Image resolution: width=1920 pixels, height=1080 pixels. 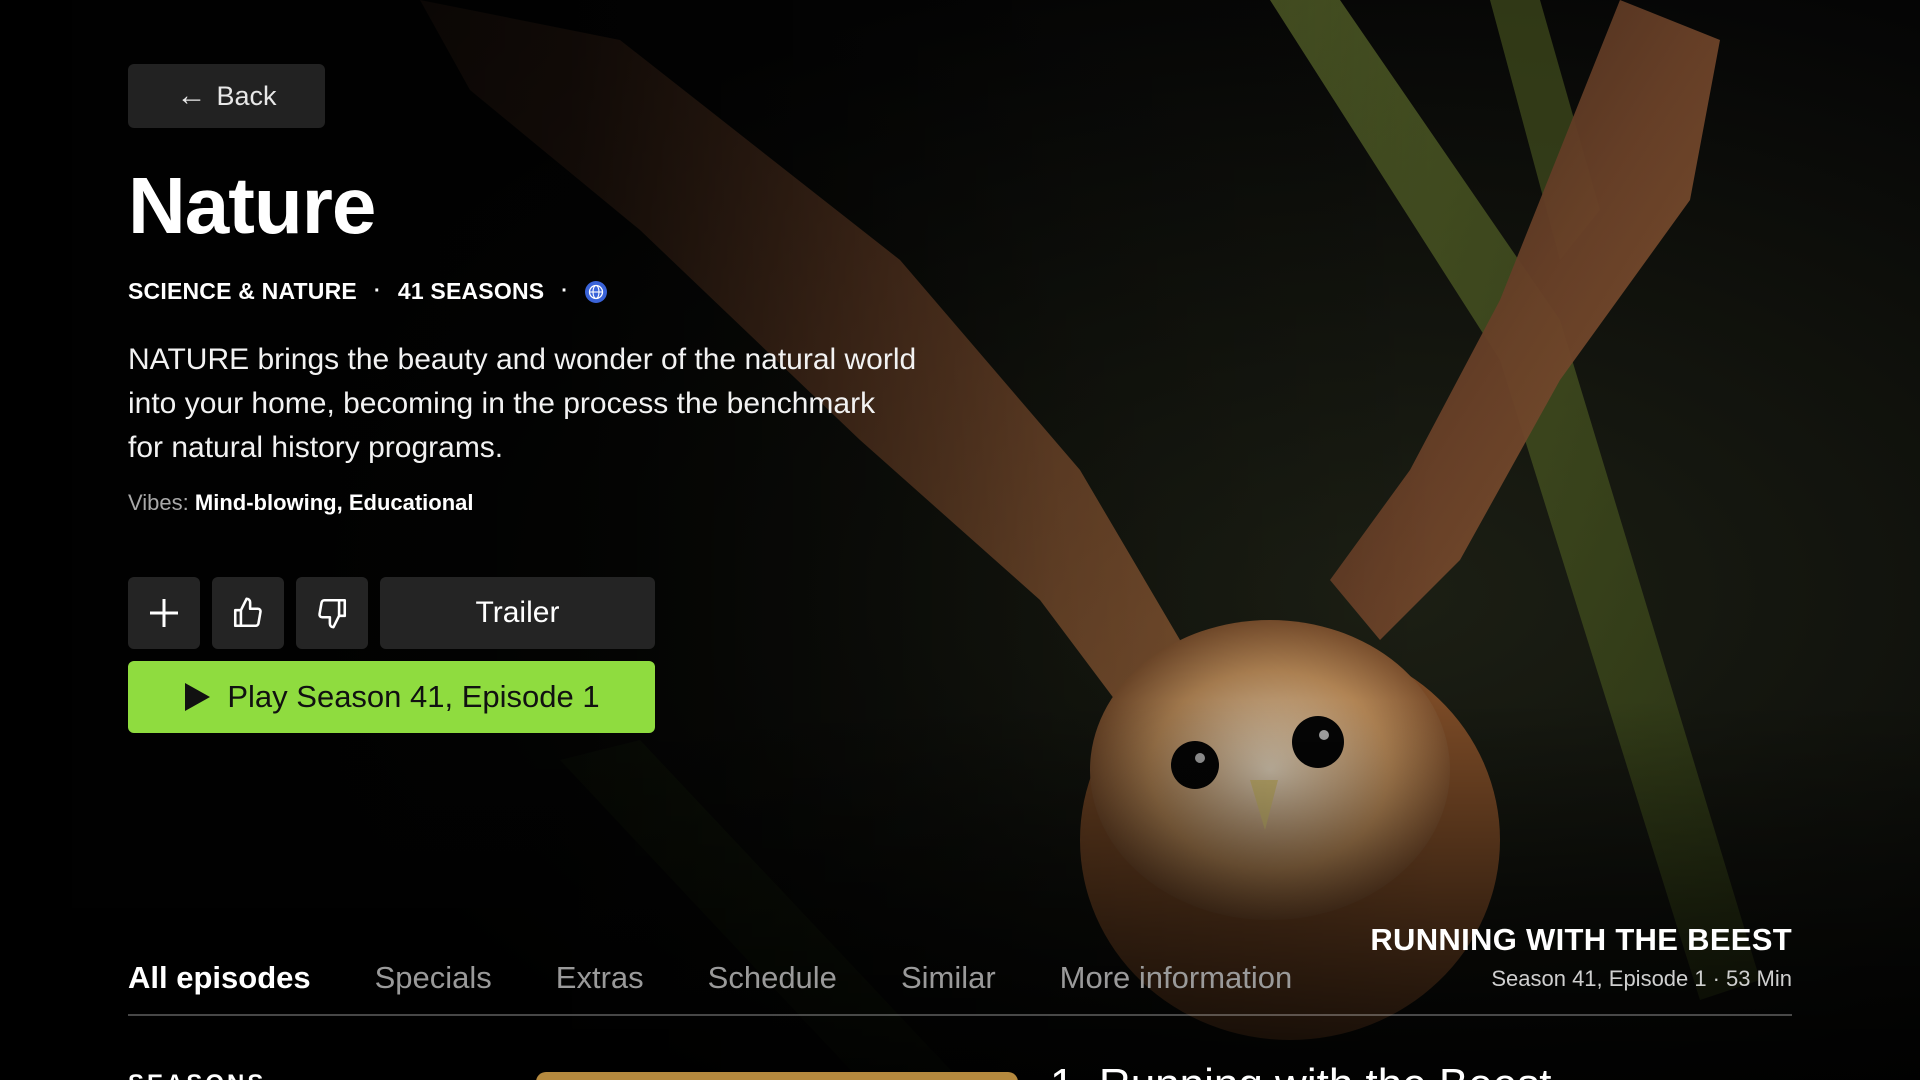 I want to click on show-meta: SCIENCE & NATURE · 41 SEASONS ·, so click(x=368, y=291).